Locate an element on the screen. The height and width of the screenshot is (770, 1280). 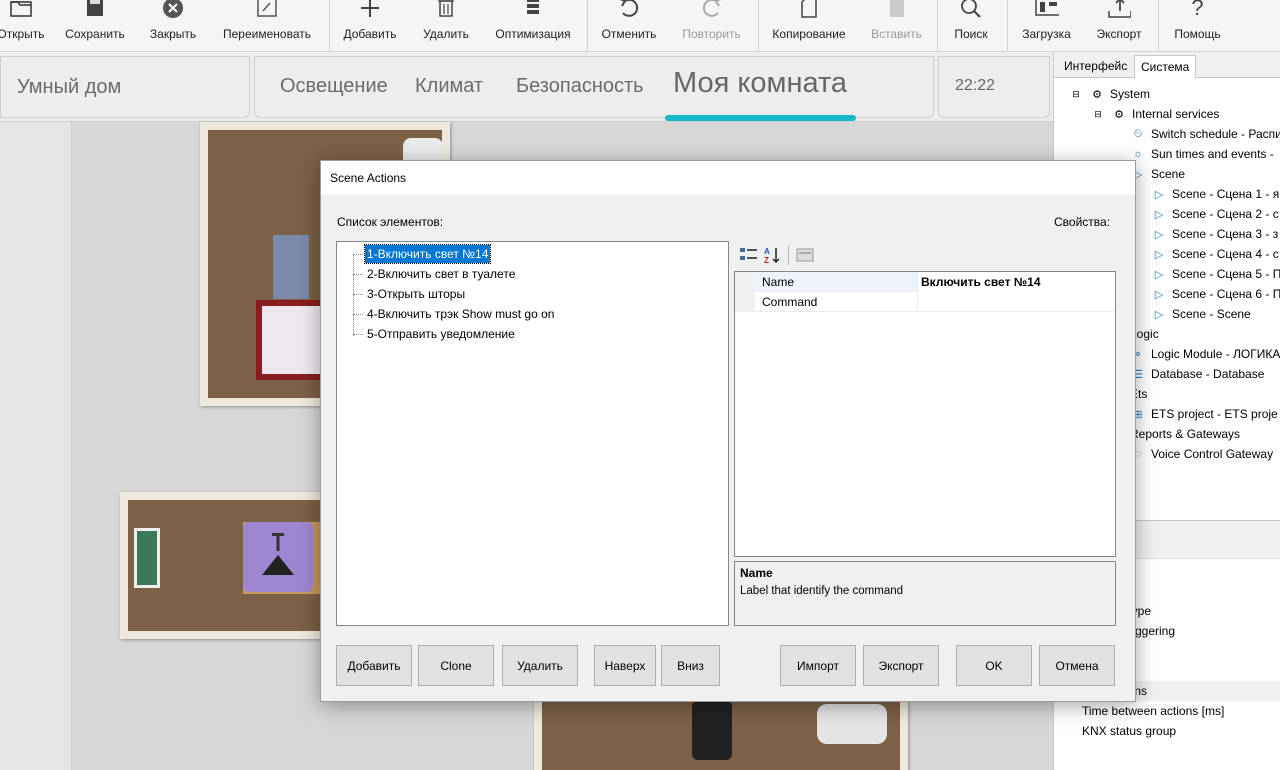
toolbar-delete-button: Удалить is located at coordinates (446, 26).